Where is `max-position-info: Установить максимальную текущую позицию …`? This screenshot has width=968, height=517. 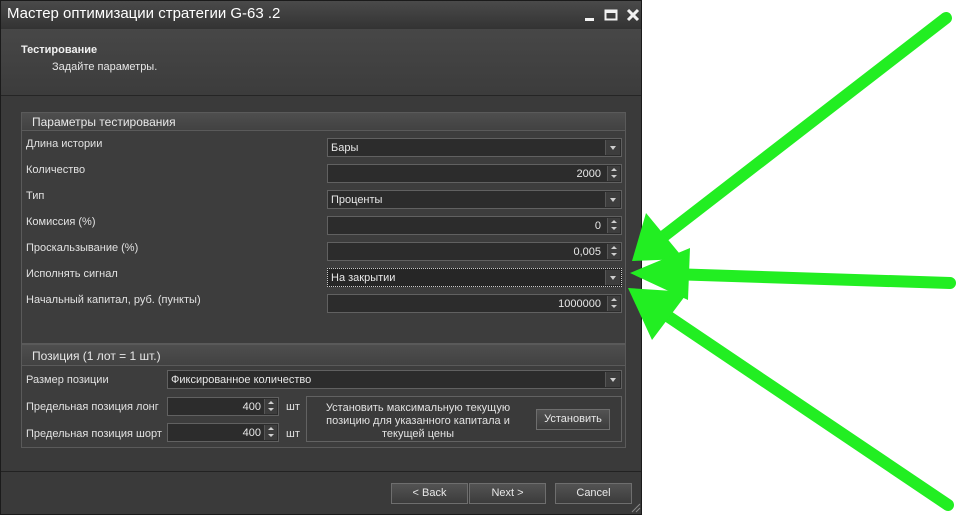 max-position-info: Установить максимальную текущую позицию … is located at coordinates (418, 421).